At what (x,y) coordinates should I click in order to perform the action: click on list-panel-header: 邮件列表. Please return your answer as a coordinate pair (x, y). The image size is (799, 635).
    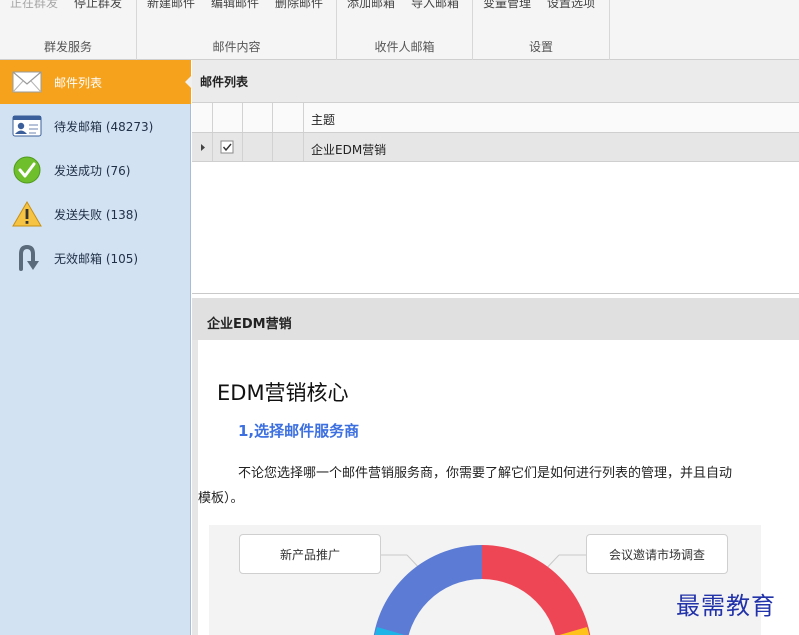
    Looking at the image, I should click on (495, 81).